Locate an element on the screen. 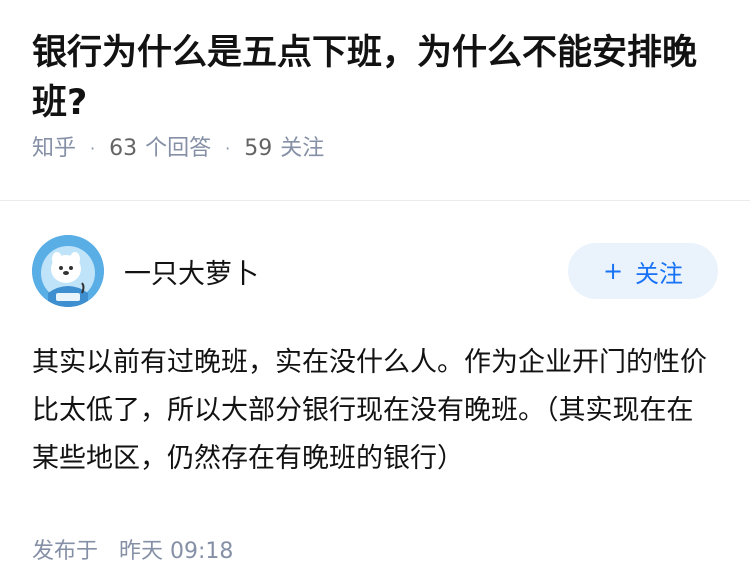 The height and width of the screenshot is (580, 750). publish-label: 发布于 is located at coordinates (65, 551).